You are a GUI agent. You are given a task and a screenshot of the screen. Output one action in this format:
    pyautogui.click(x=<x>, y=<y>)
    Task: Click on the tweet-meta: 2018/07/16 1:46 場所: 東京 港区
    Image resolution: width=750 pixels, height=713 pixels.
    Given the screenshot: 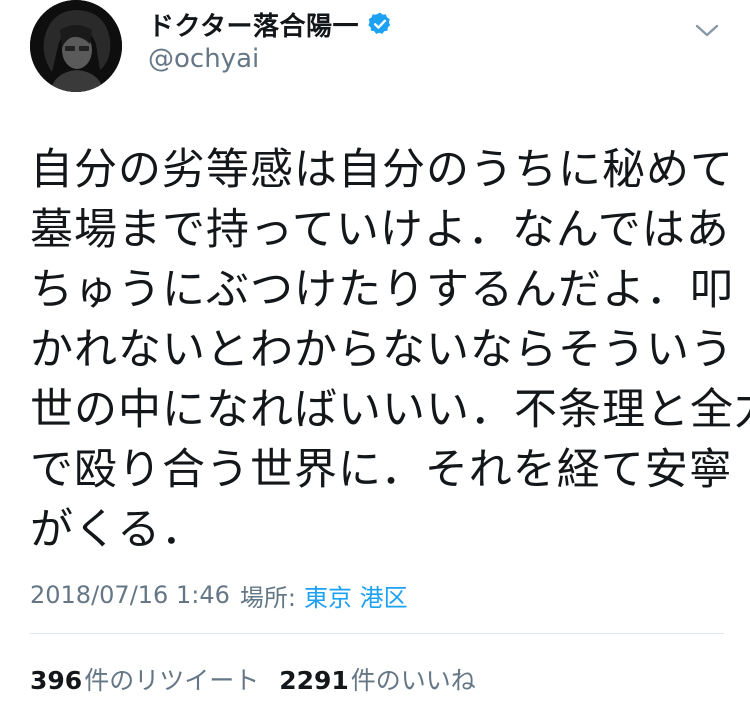 What is the action you would take?
    pyautogui.click(x=219, y=595)
    